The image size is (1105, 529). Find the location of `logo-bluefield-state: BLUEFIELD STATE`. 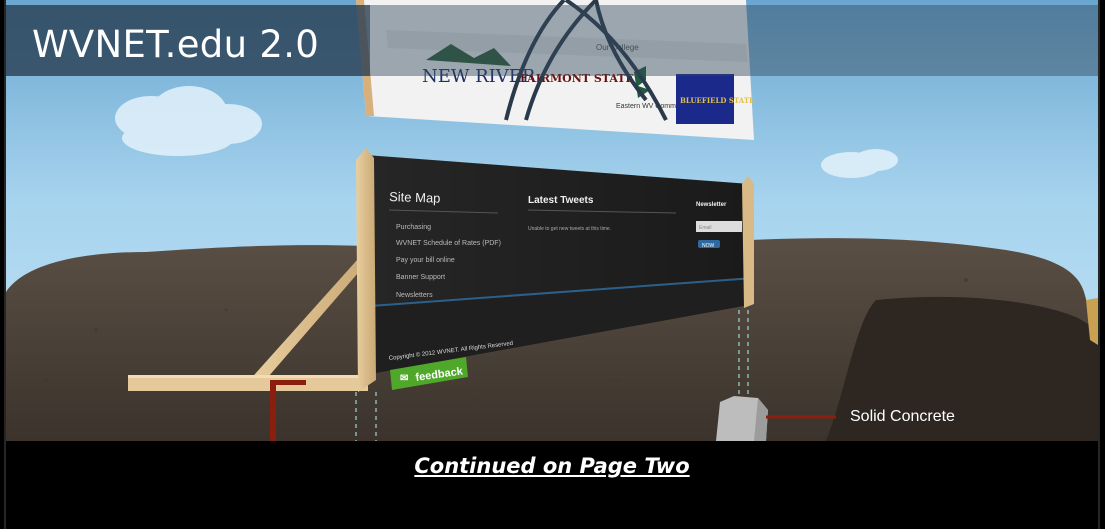

logo-bluefield-state: BLUEFIELD STATE is located at coordinates (717, 100).